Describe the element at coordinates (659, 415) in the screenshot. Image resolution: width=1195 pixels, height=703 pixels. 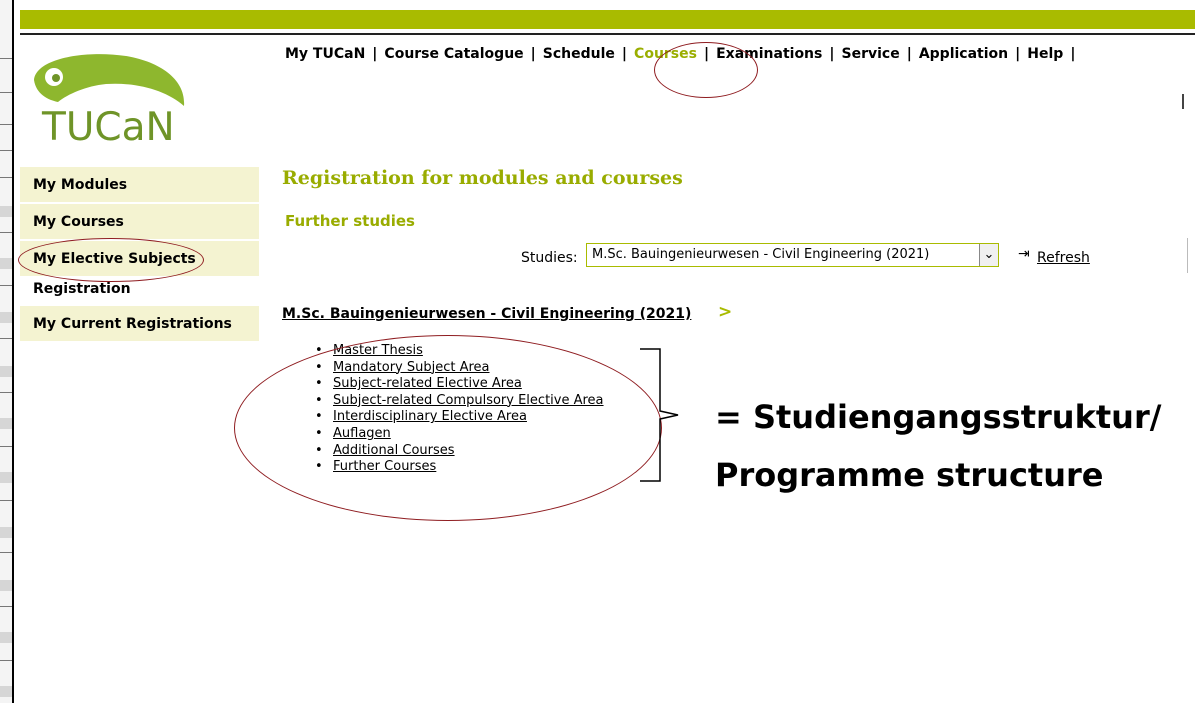
I see `right-brace-icon` at that location.